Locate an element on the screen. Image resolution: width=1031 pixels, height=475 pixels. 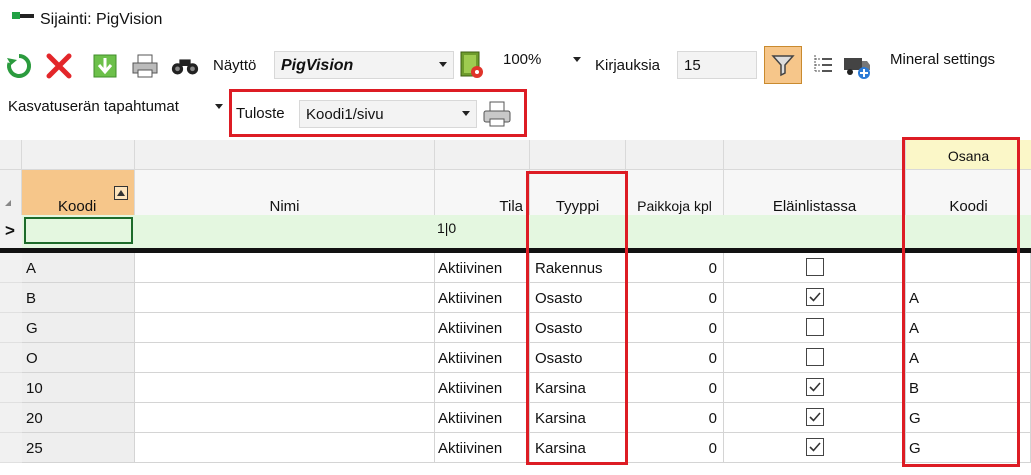
display-value: PigVision is located at coordinates (317, 65).